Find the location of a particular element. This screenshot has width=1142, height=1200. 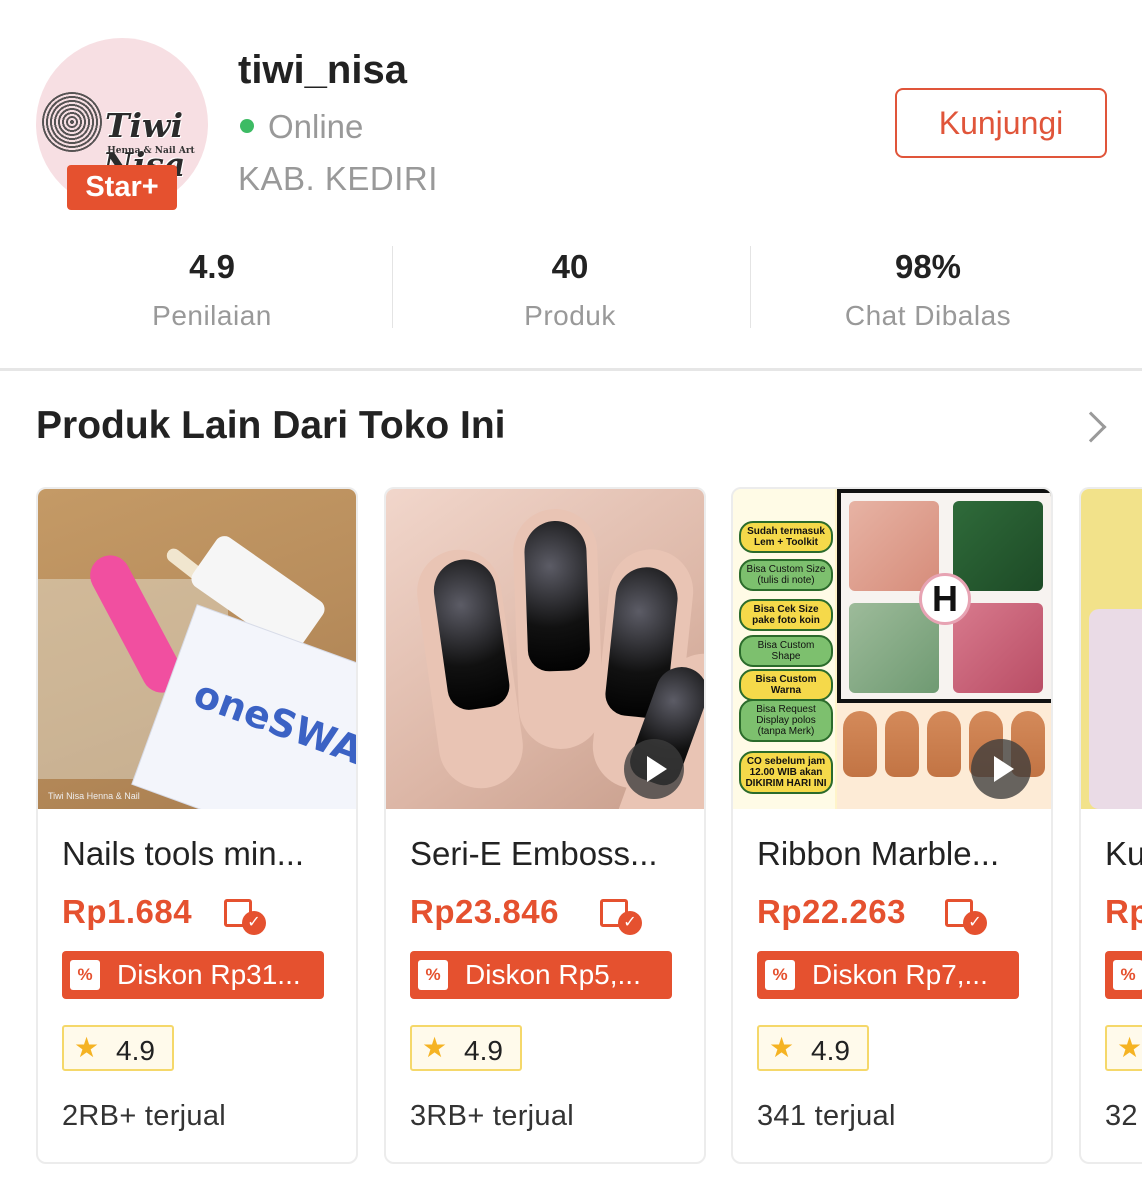

stat-value: 4.9 is located at coordinates (212, 266).